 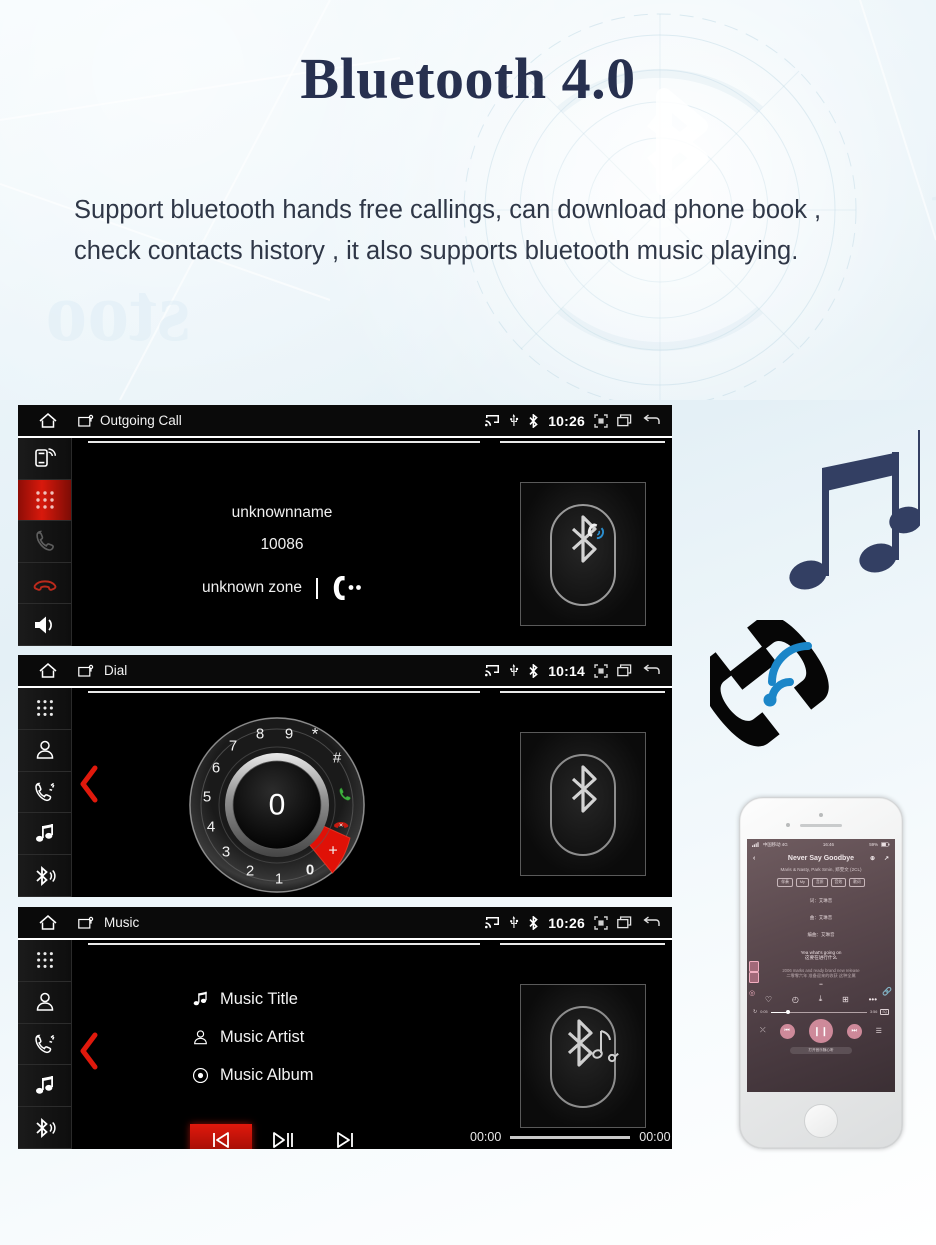 What do you see at coordinates (754, 966) in the screenshot?
I see `side-badge-top` at bounding box center [754, 966].